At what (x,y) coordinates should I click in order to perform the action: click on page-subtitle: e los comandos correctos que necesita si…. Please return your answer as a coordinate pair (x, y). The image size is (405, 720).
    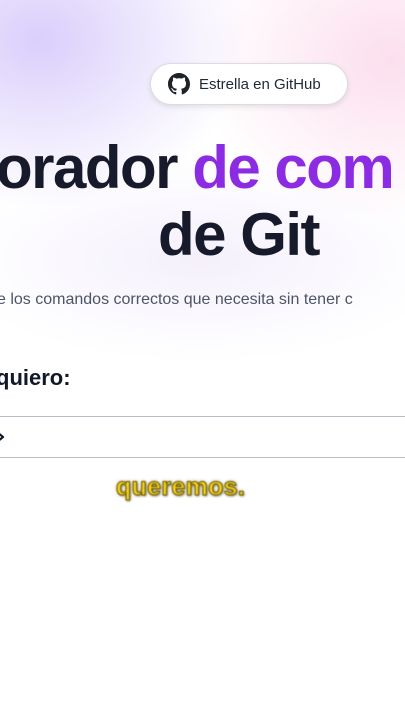
    Looking at the image, I should click on (176, 299).